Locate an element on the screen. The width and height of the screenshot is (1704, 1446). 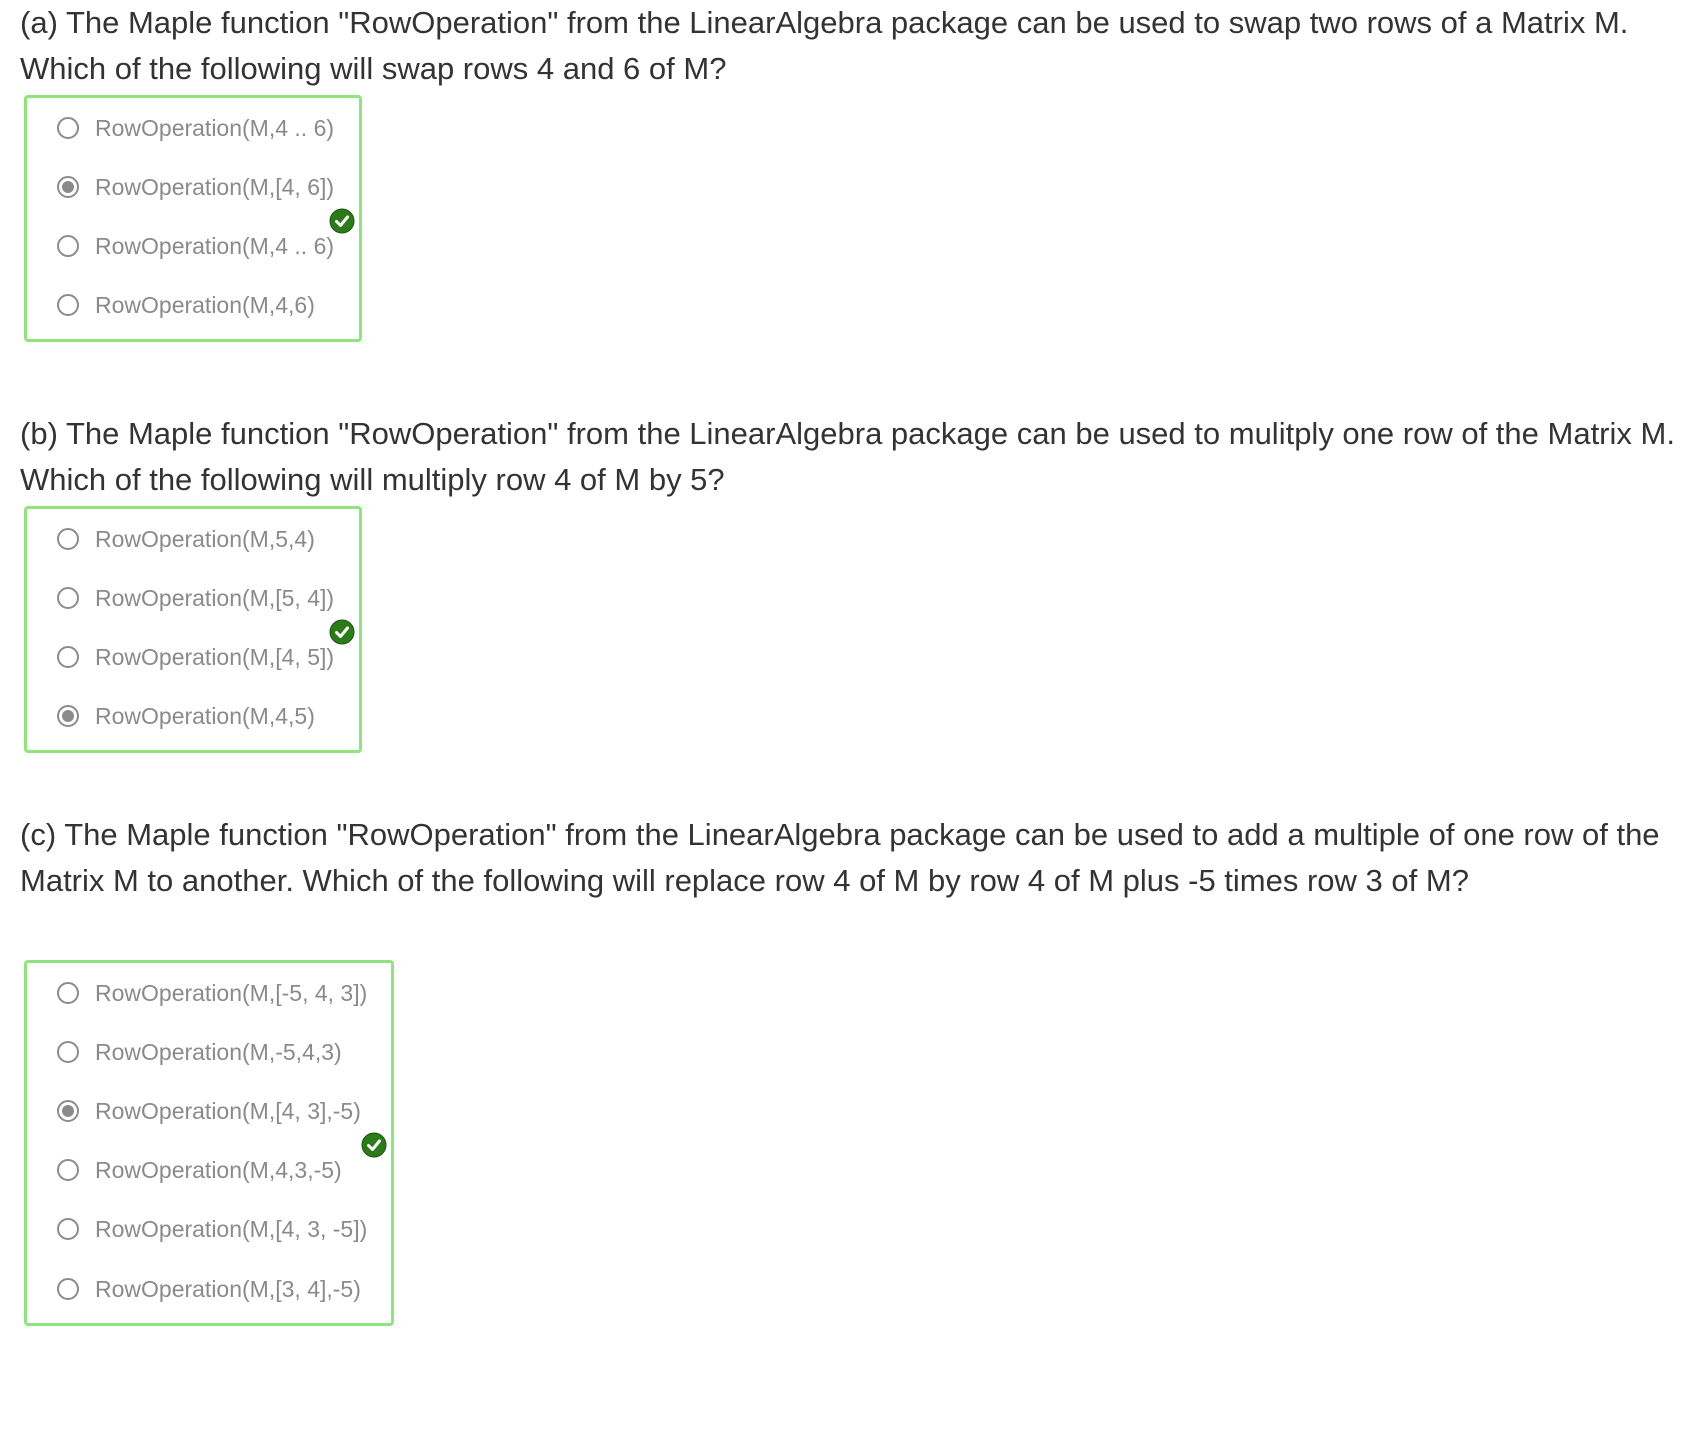
question-b-option-4: RowOperation(M,4,5) is located at coordinates (186, 716).